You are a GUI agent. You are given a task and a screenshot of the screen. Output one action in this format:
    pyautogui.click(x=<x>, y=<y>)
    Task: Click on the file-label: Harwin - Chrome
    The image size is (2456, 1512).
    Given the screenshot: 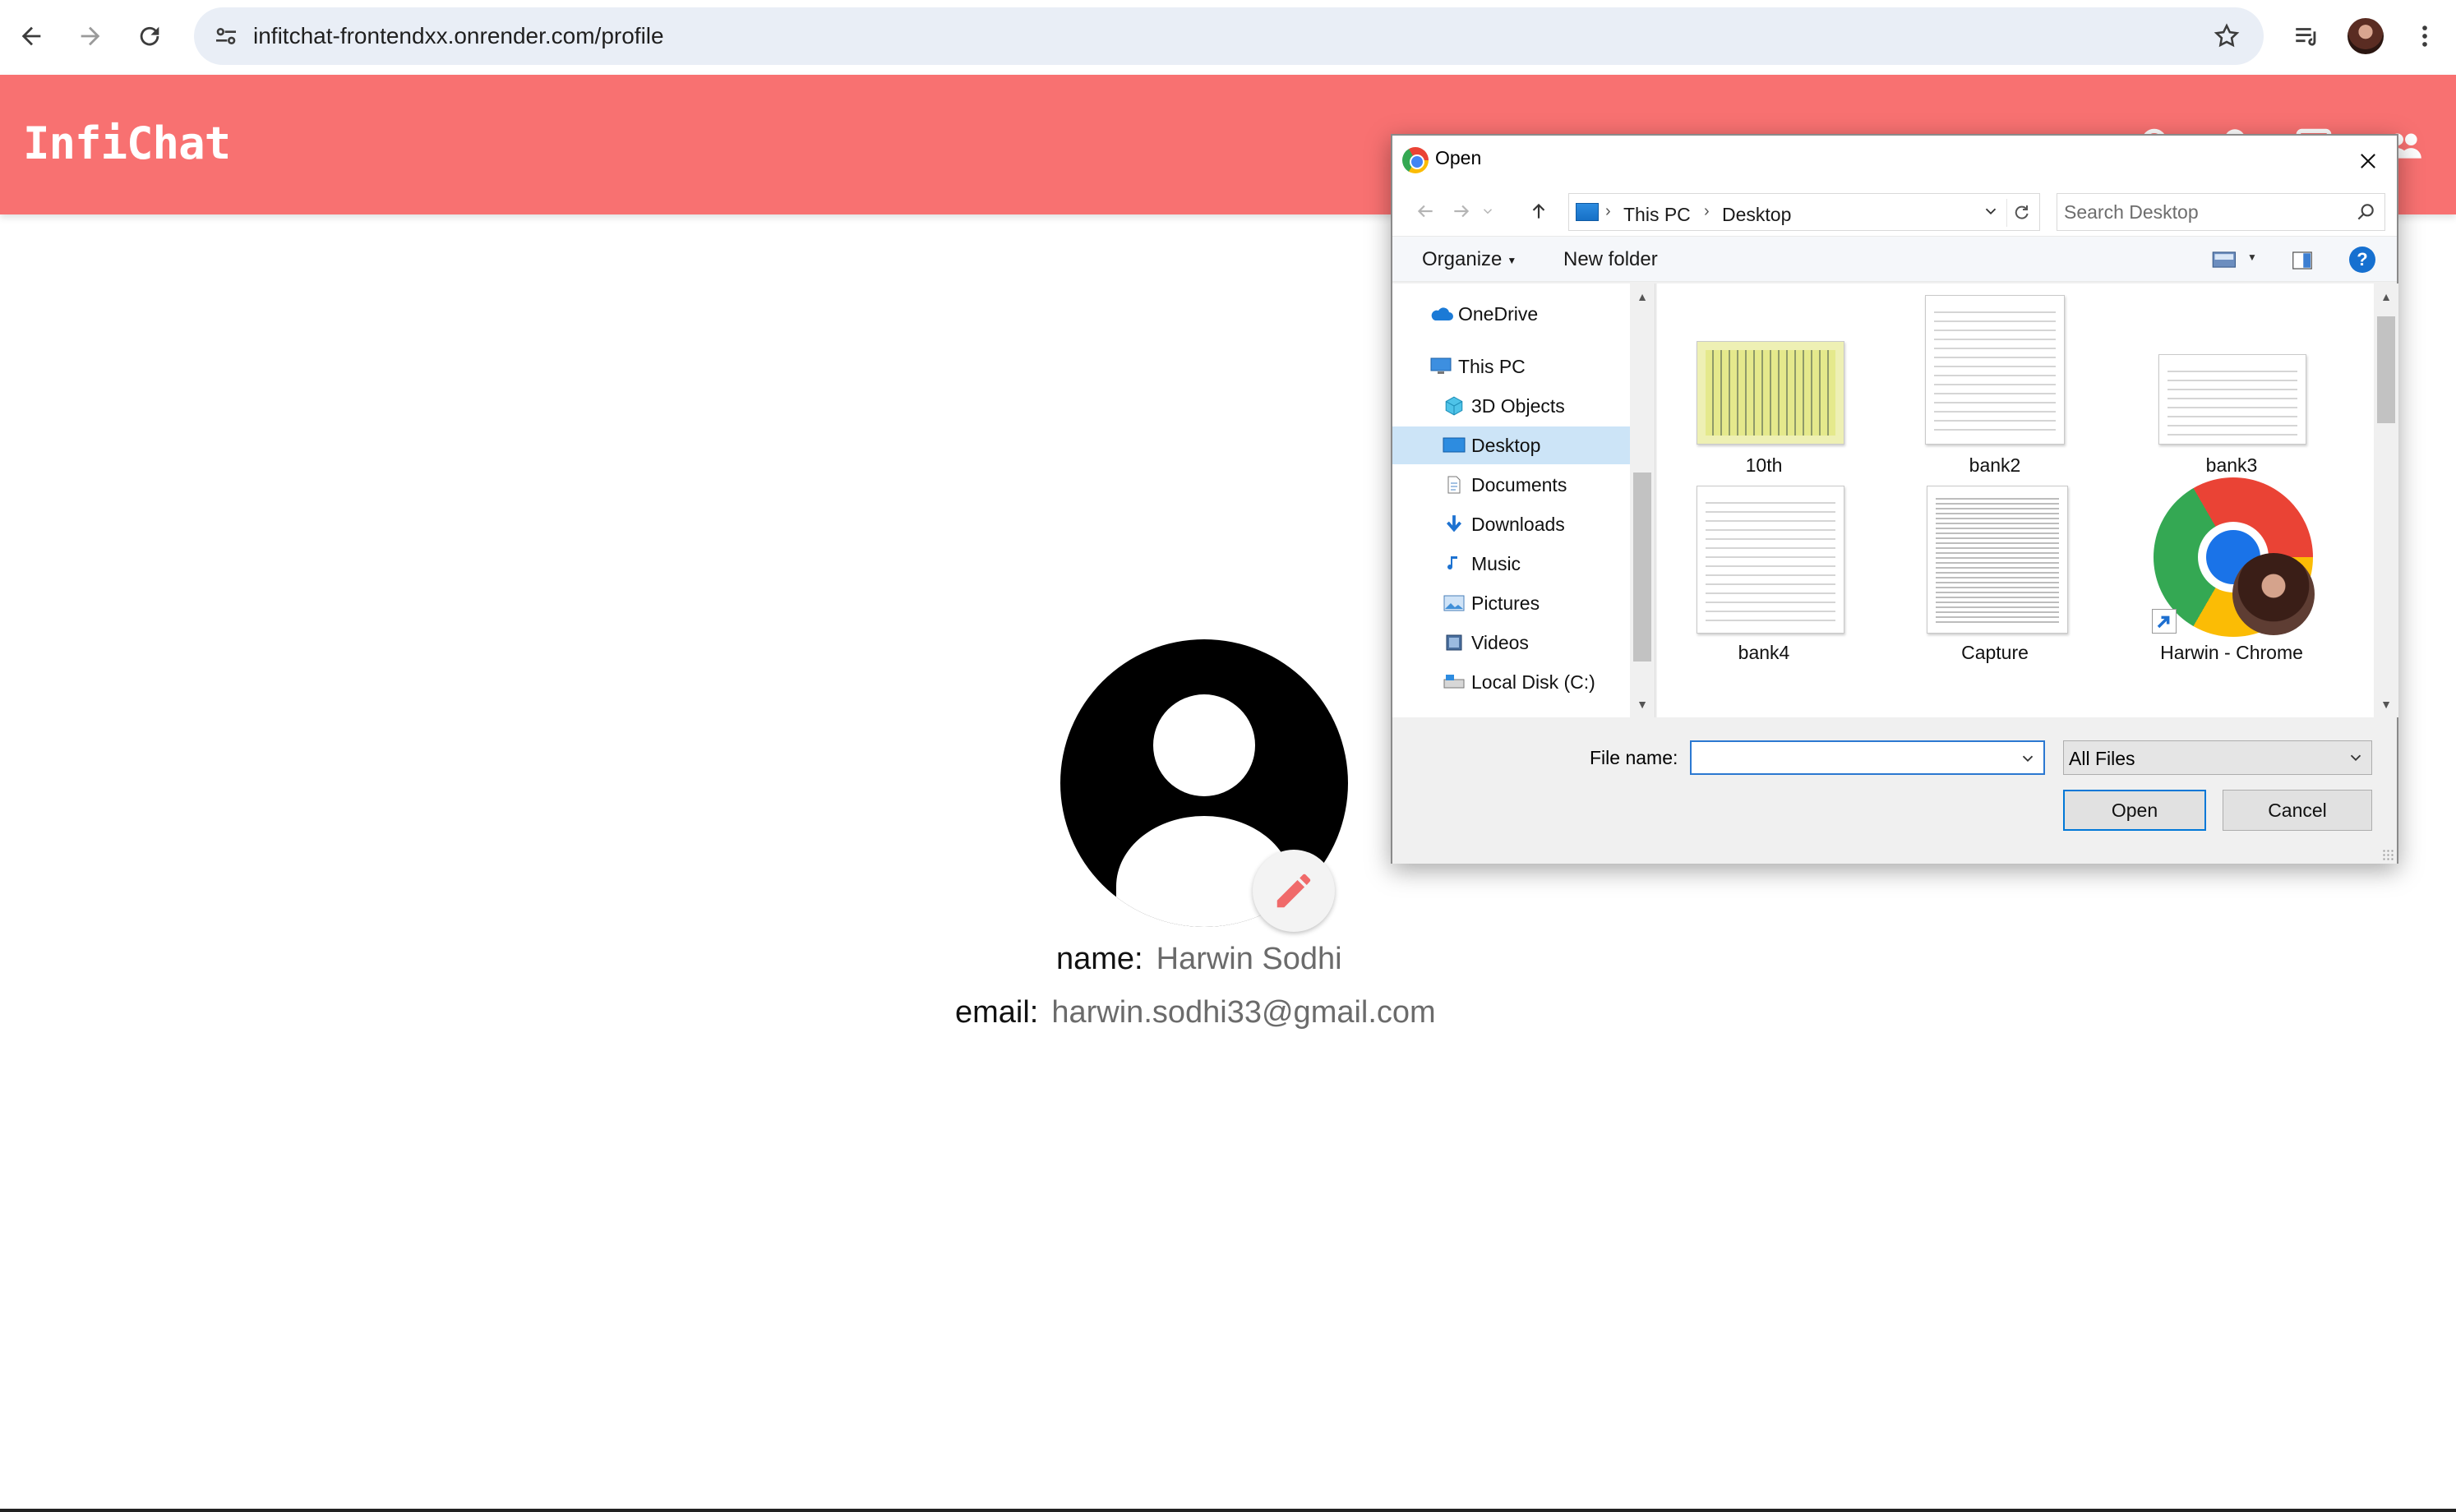 What is the action you would take?
    pyautogui.click(x=2232, y=652)
    